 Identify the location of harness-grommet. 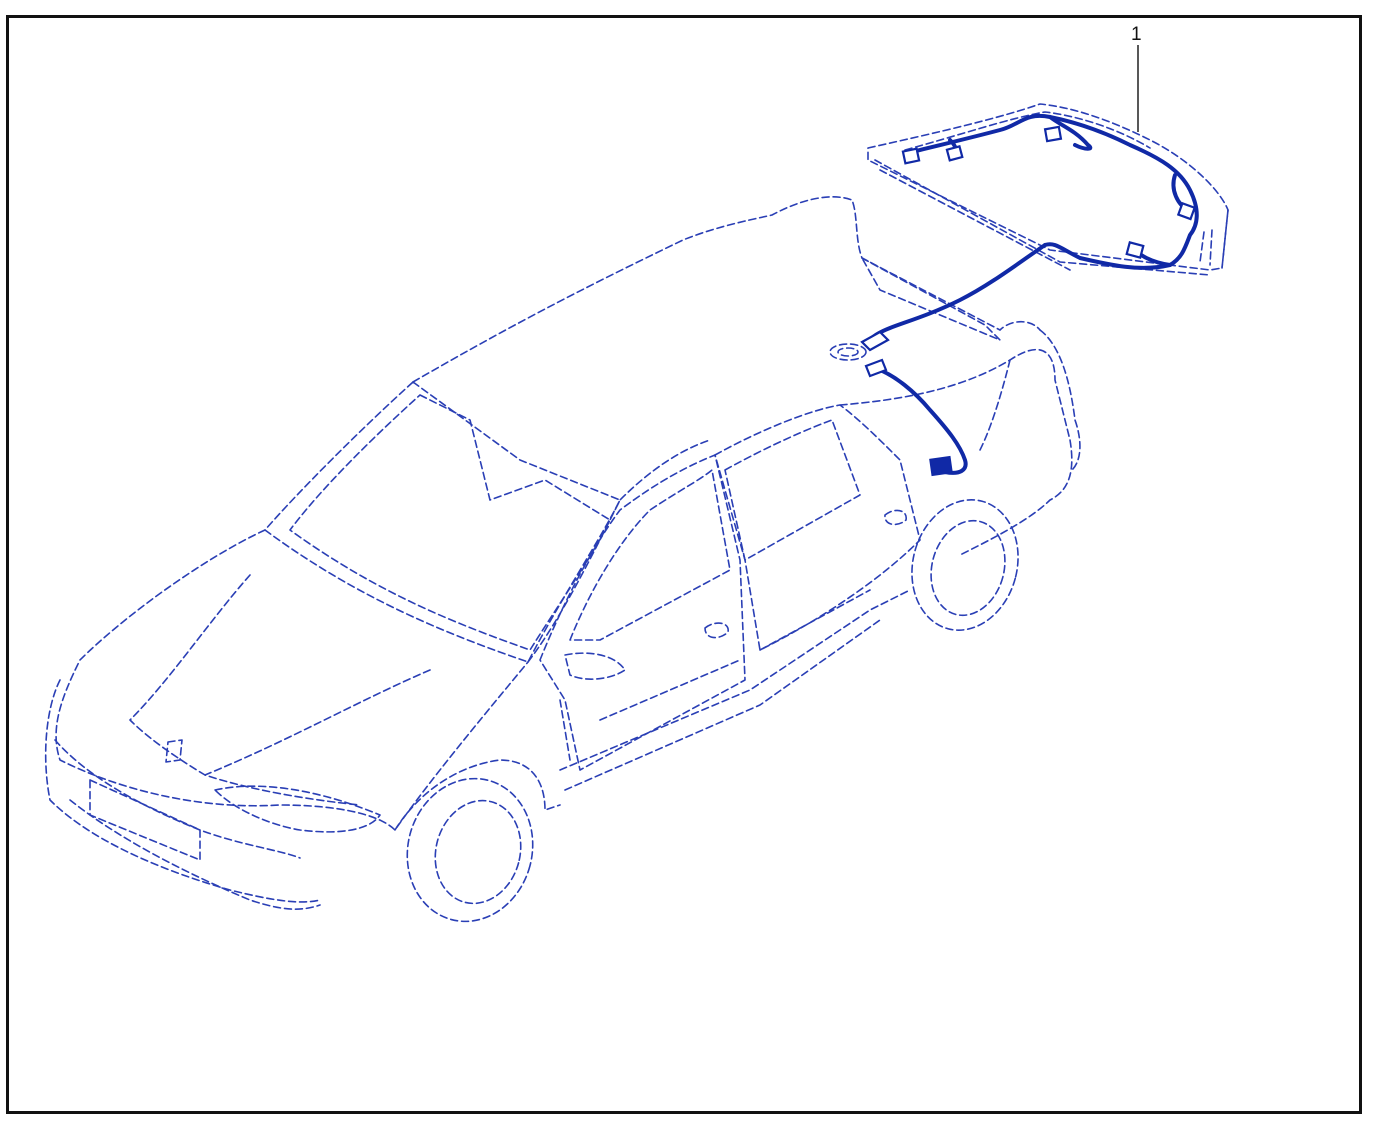
(848, 352).